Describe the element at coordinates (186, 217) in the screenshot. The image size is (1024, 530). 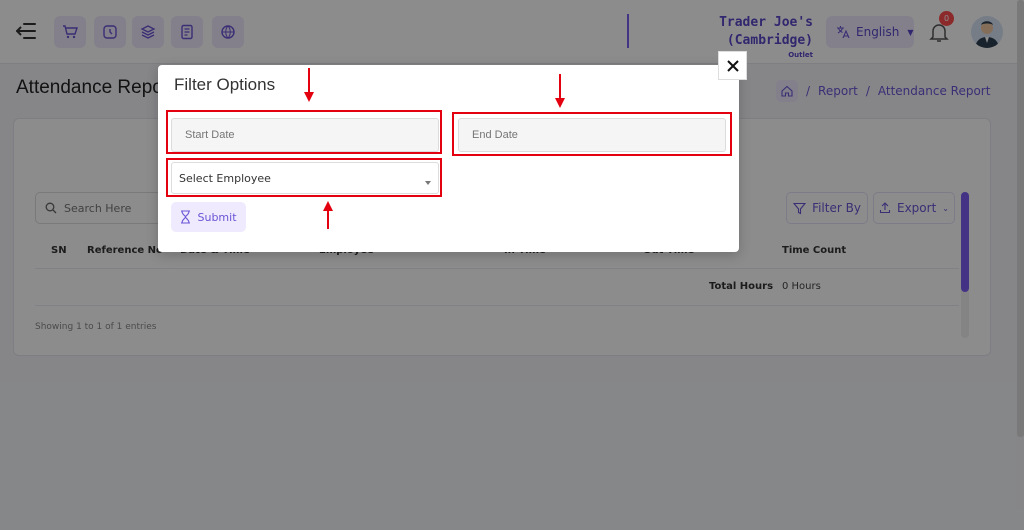
I see `hourglass-icon` at that location.